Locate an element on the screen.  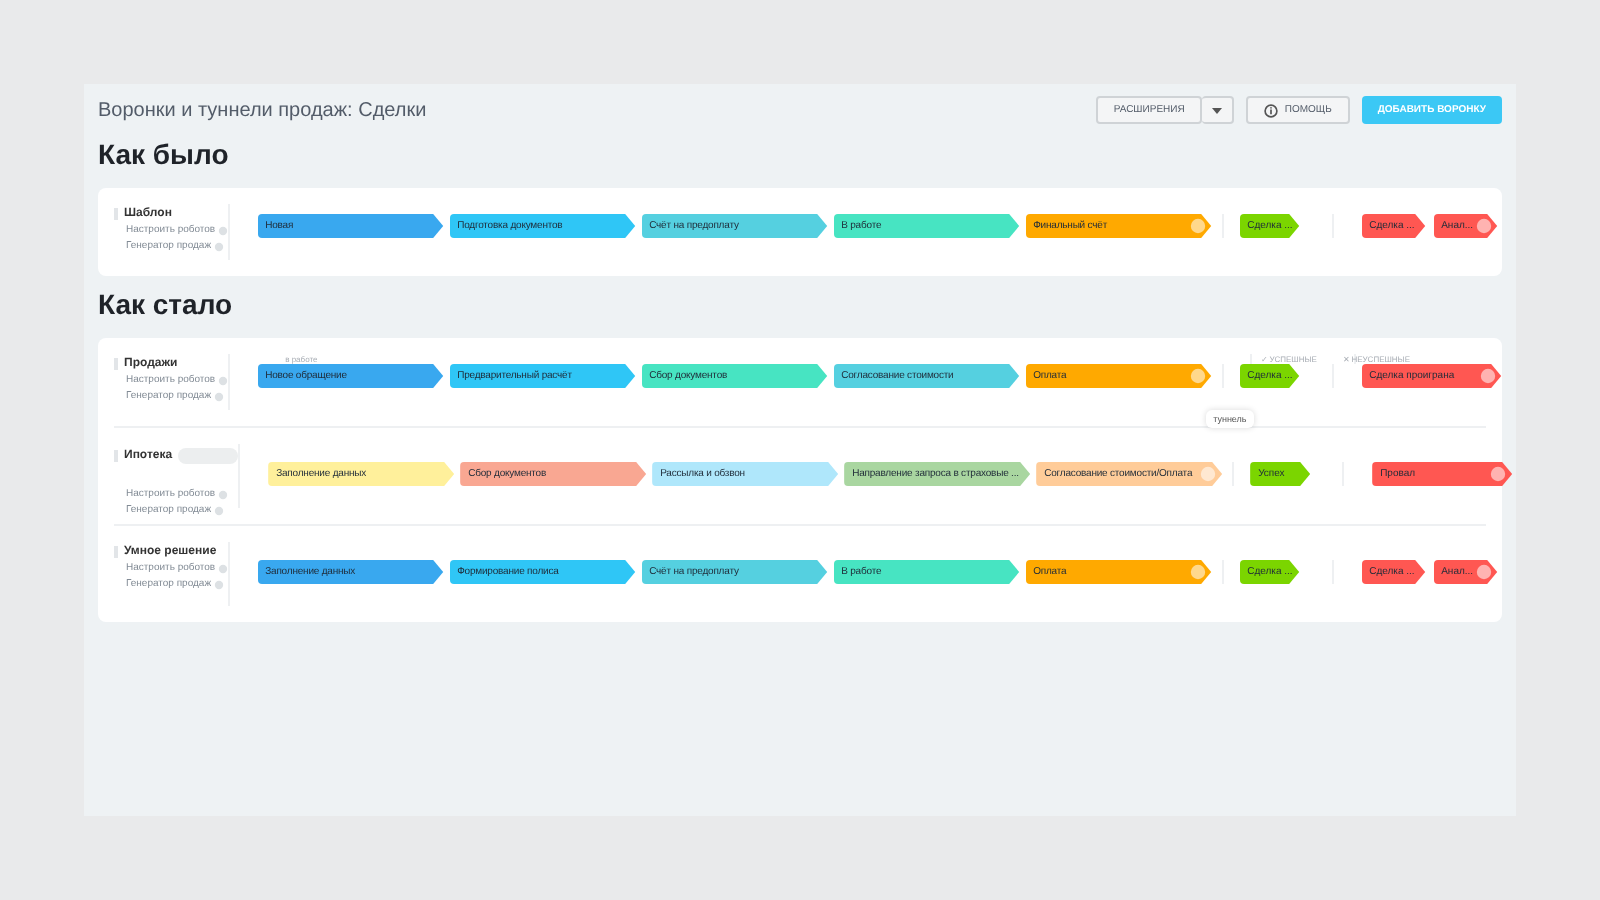
caret-icon is located at coordinates (1217, 110).